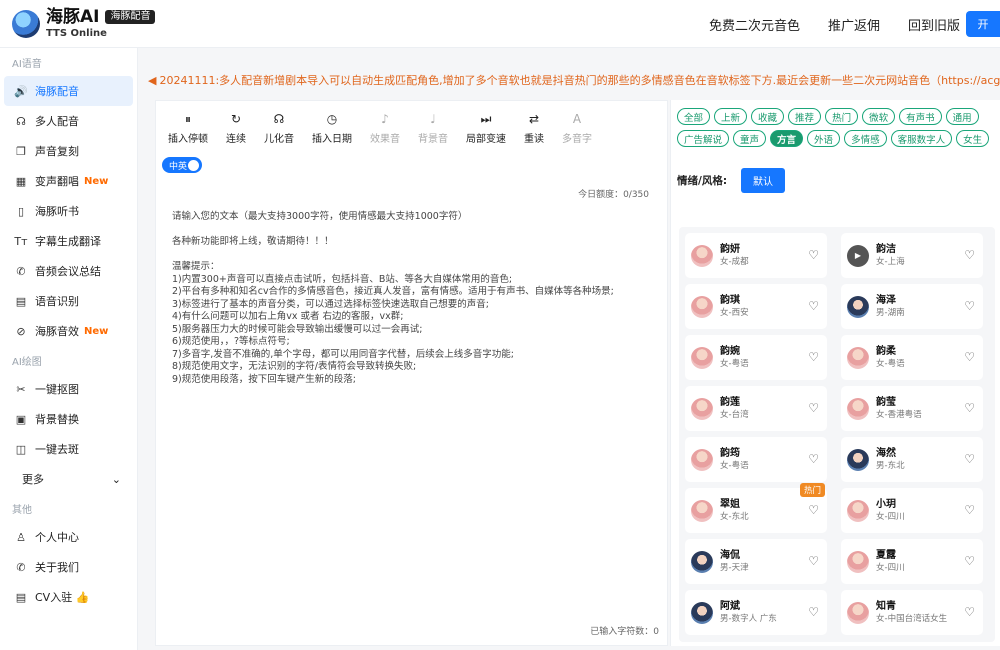 The height and width of the screenshot is (650, 1000). What do you see at coordinates (68, 301) in the screenshot?
I see `sidebar-item: ▤ 语音识别` at bounding box center [68, 301].